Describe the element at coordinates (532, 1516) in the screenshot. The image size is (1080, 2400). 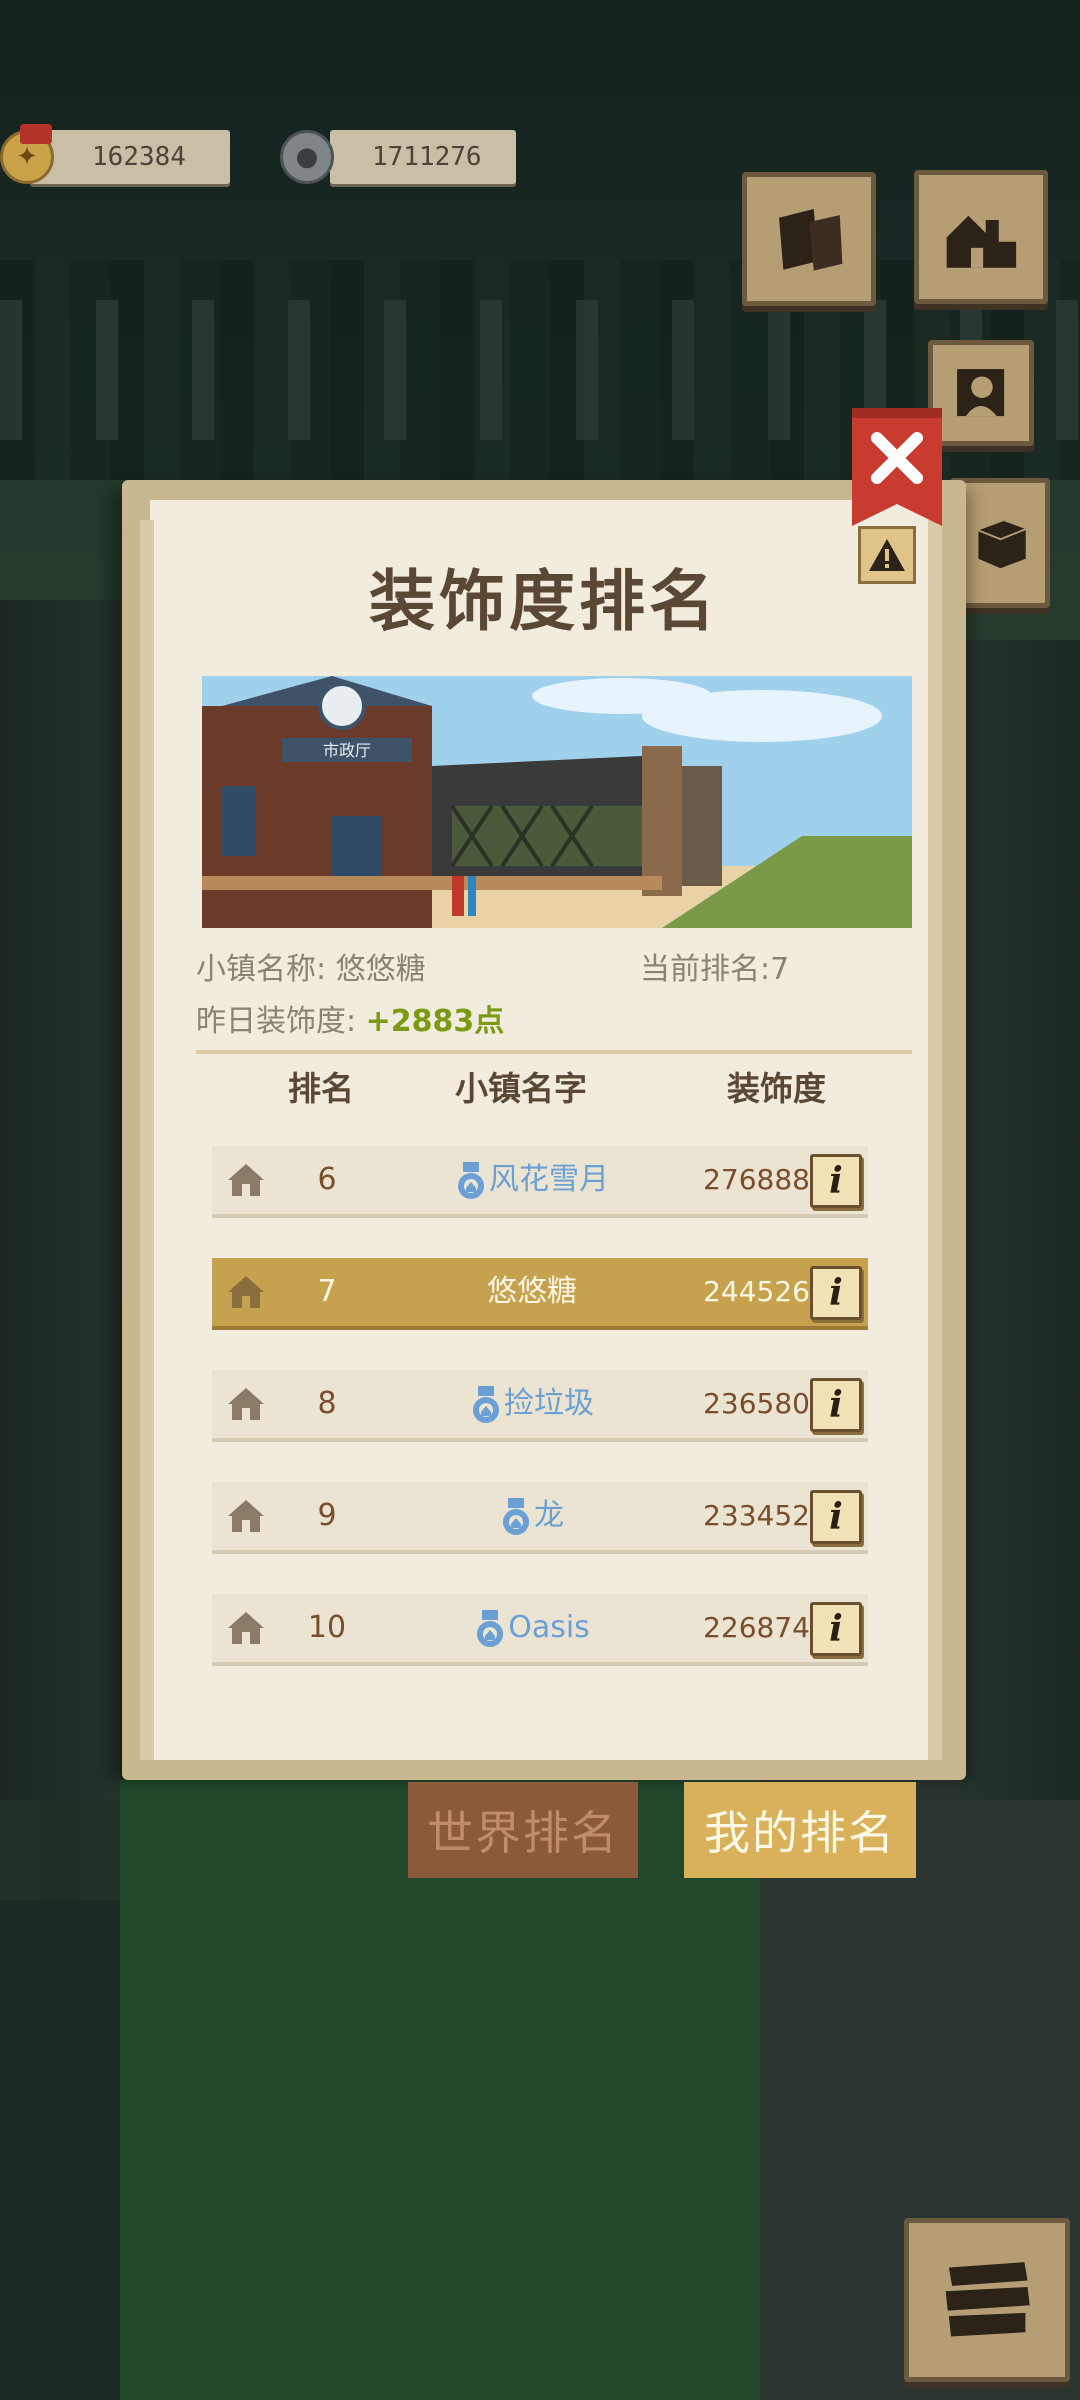
I see `row-town-name: 龙` at that location.